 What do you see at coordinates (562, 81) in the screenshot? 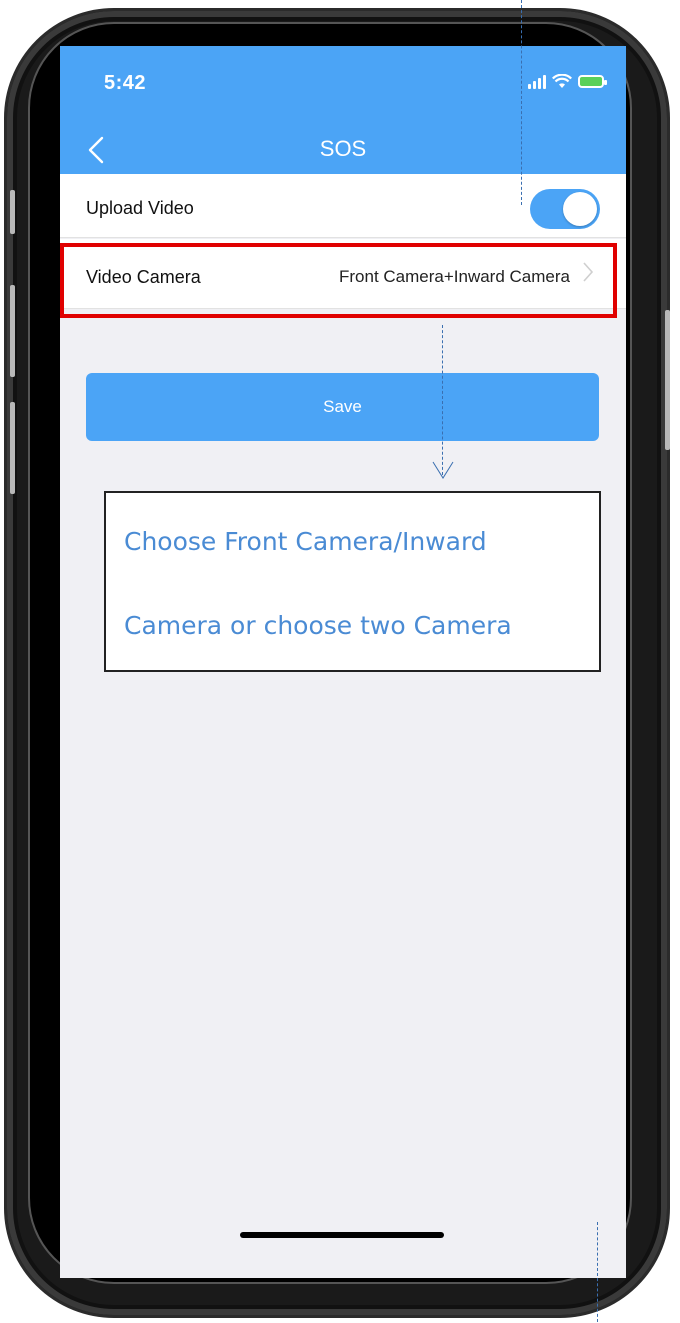
I see `wifi-icon` at bounding box center [562, 81].